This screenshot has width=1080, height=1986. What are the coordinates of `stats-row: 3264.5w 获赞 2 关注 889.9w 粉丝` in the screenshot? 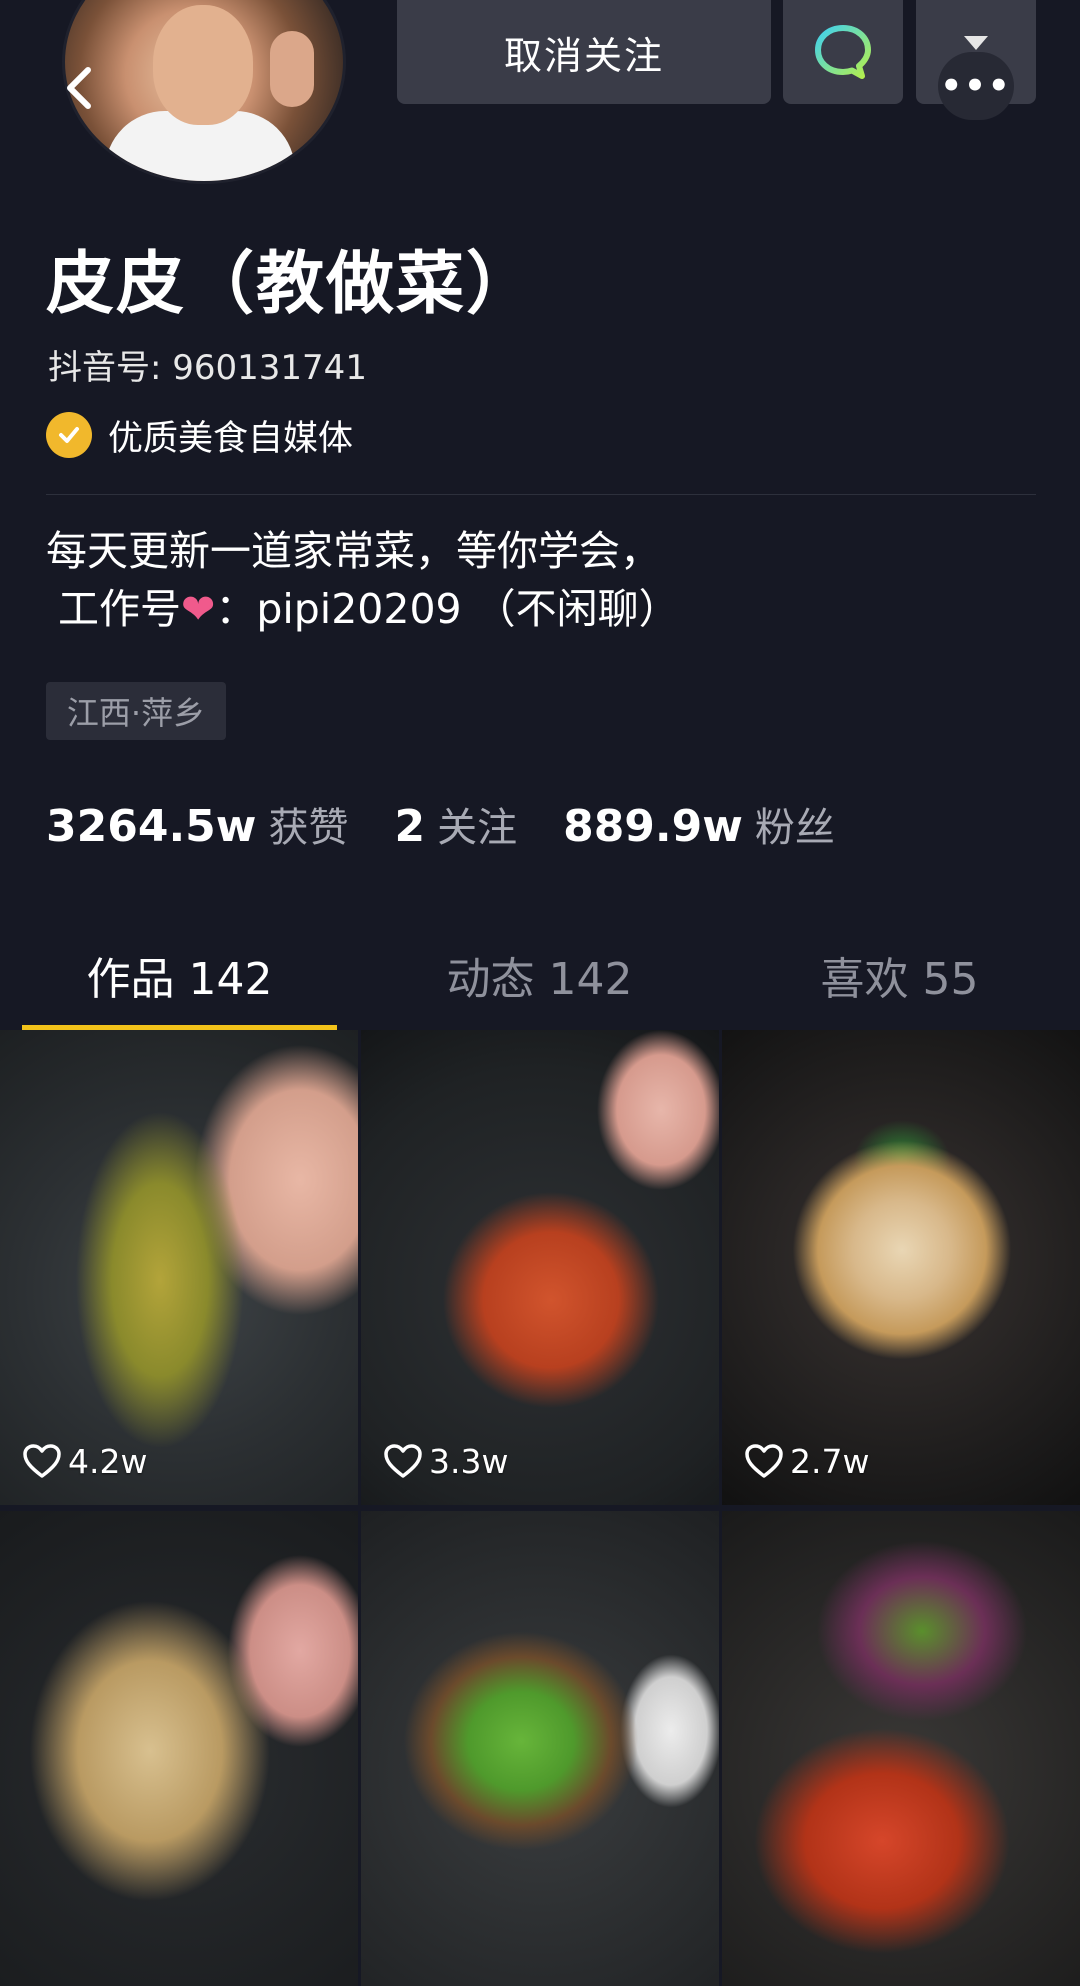 It's located at (463, 825).